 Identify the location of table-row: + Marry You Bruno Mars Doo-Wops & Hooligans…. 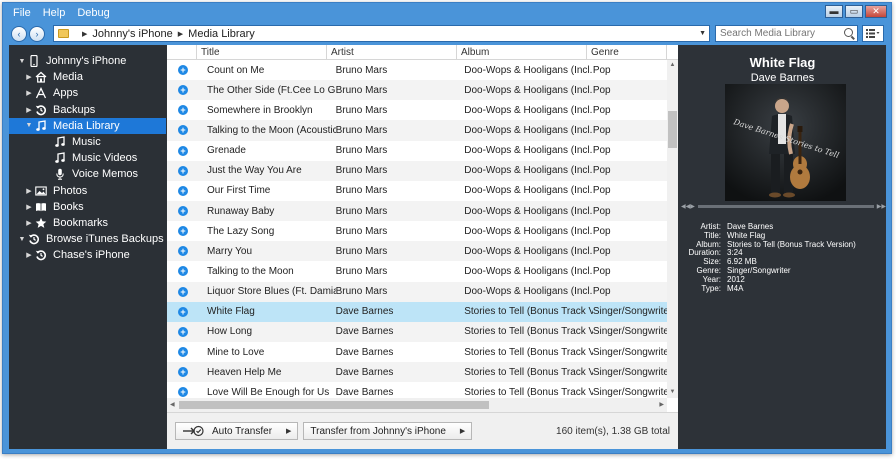
(417, 251).